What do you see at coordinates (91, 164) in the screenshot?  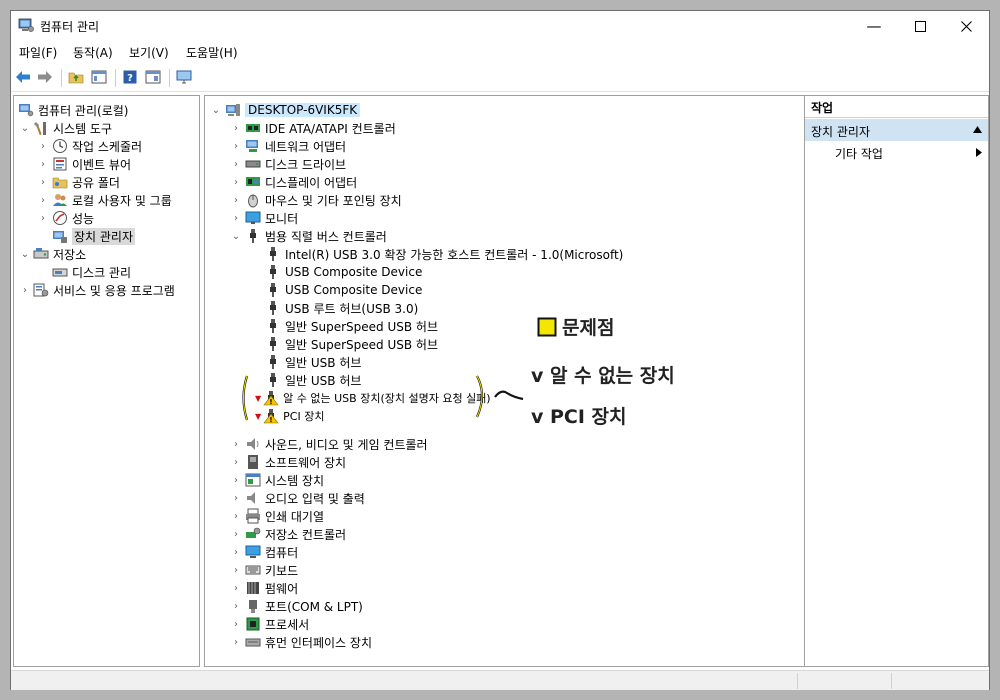 I see `tree-item-event-viewer: 이벤트 뷰어` at bounding box center [91, 164].